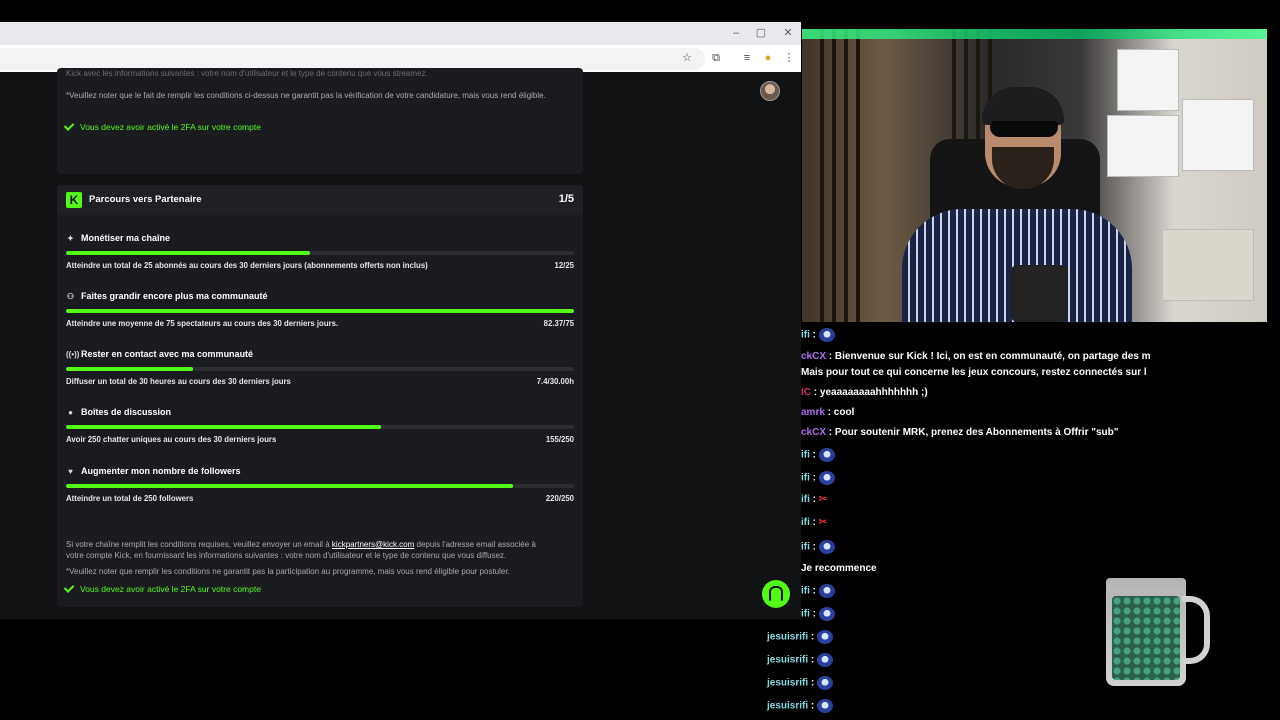  Describe the element at coordinates (1196, 630) in the screenshot. I see `mug-handle` at that location.